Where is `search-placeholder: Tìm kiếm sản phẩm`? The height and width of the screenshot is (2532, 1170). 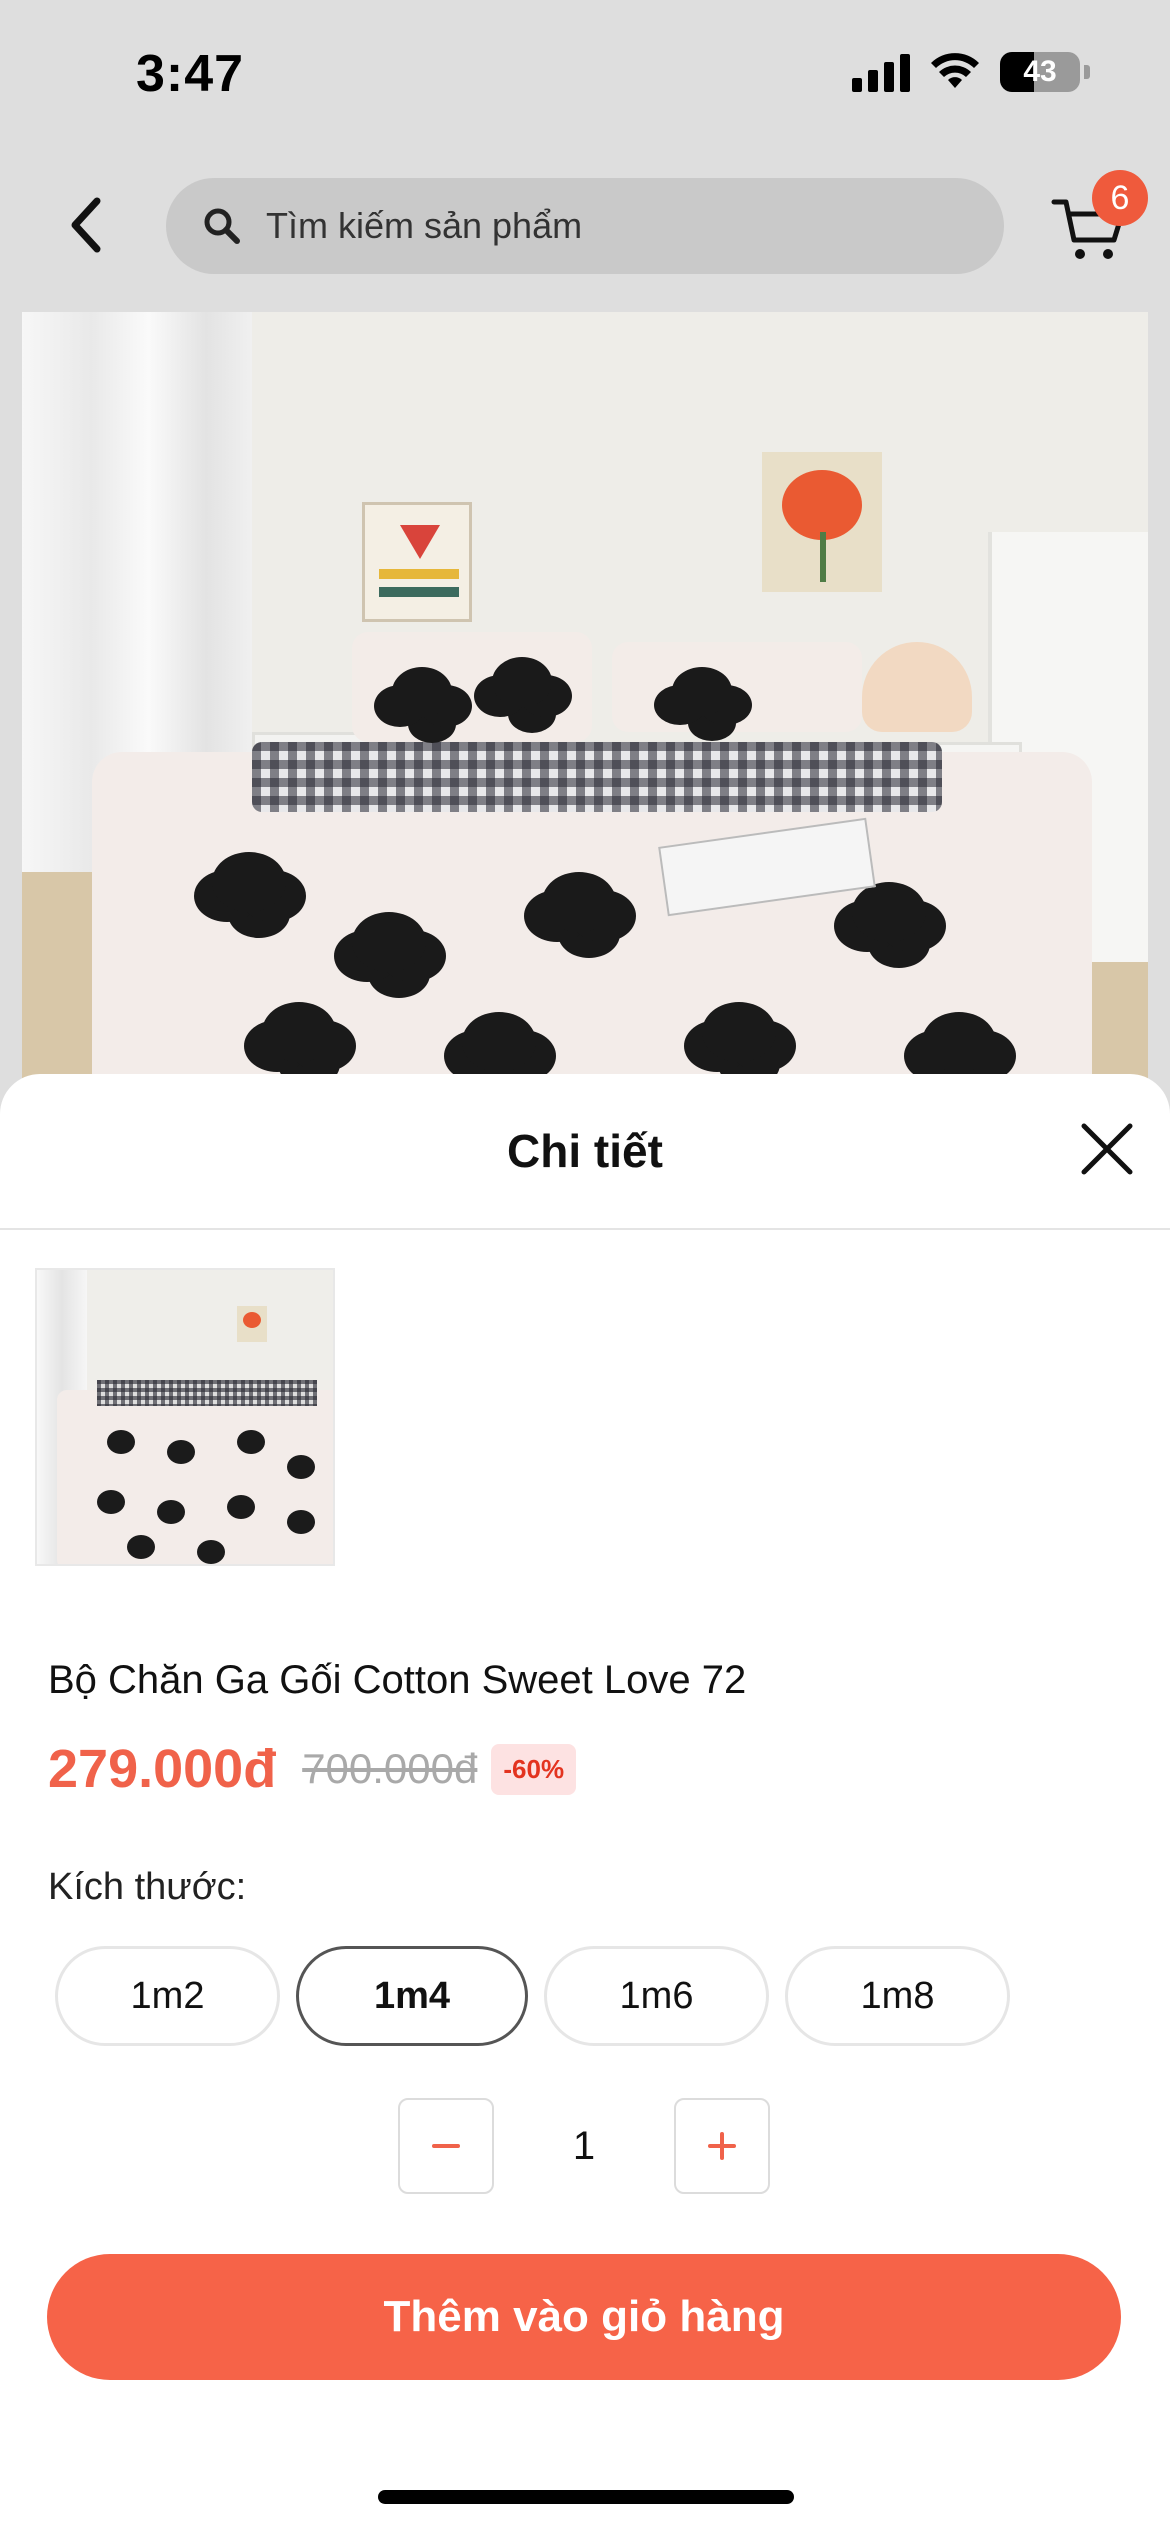 search-placeholder: Tìm kiếm sản phẩm is located at coordinates (424, 225).